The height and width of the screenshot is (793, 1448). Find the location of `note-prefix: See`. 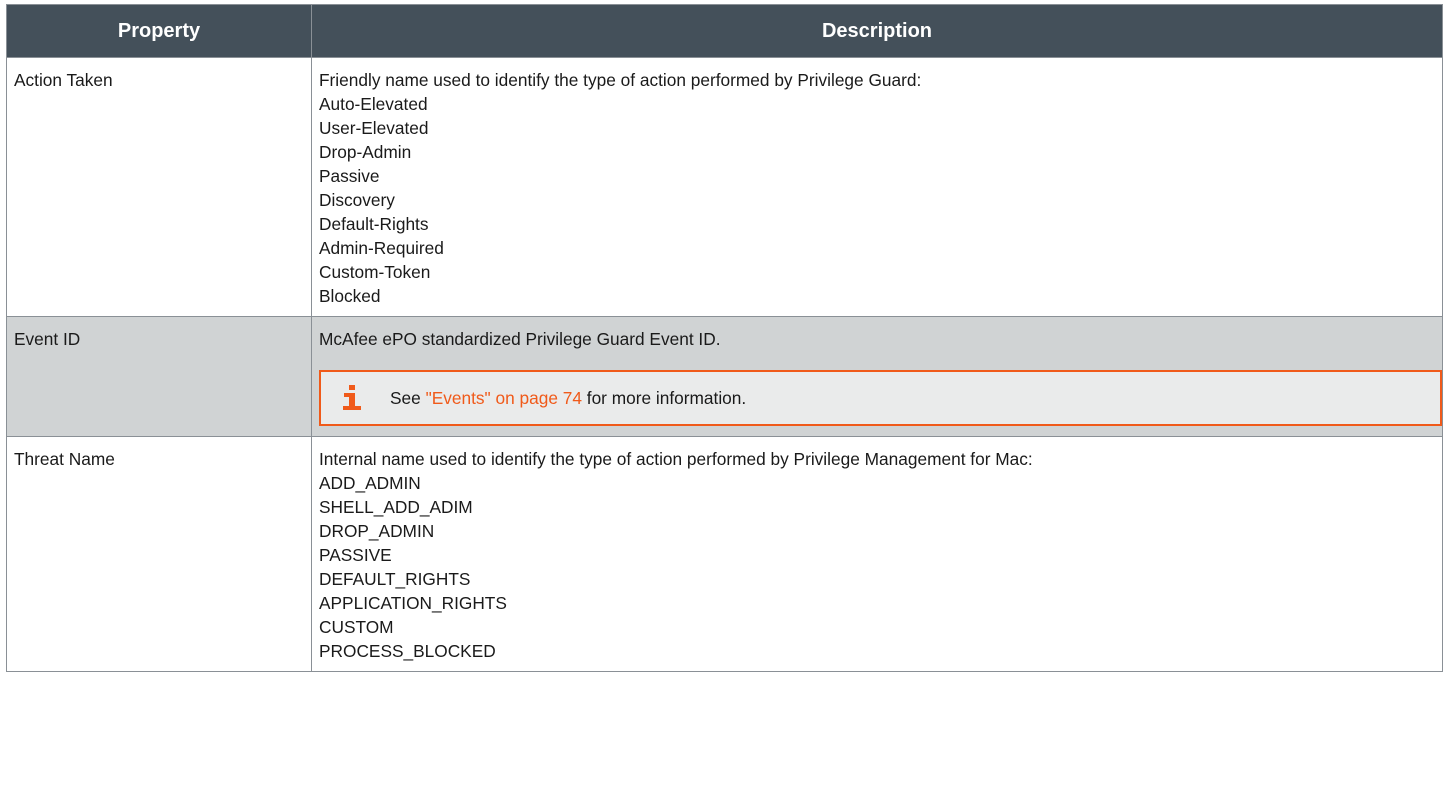

note-prefix: See is located at coordinates (408, 398).